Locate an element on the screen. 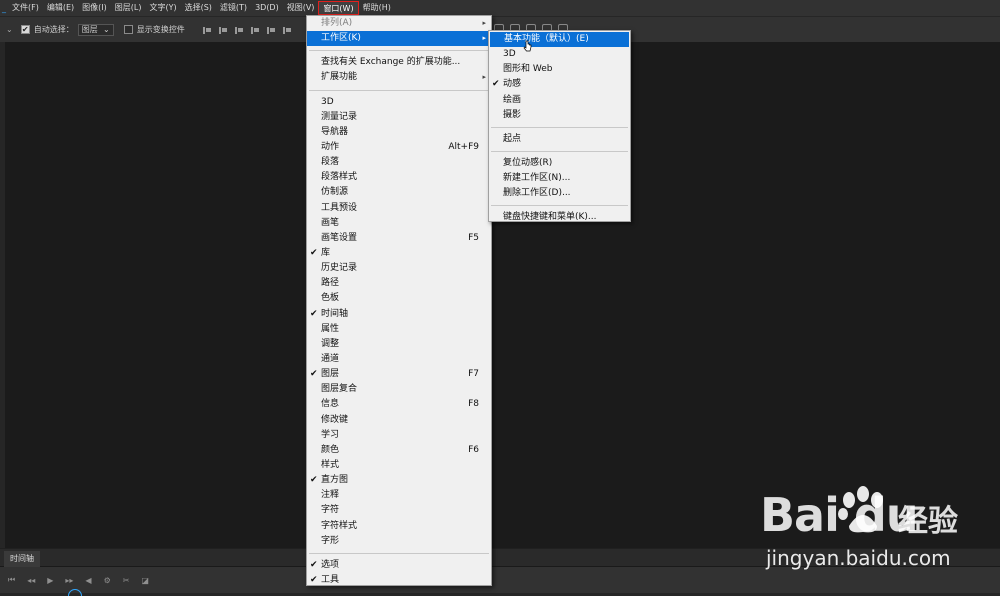 The image size is (1000, 596). audio-icon: ◀ is located at coordinates (88, 580).